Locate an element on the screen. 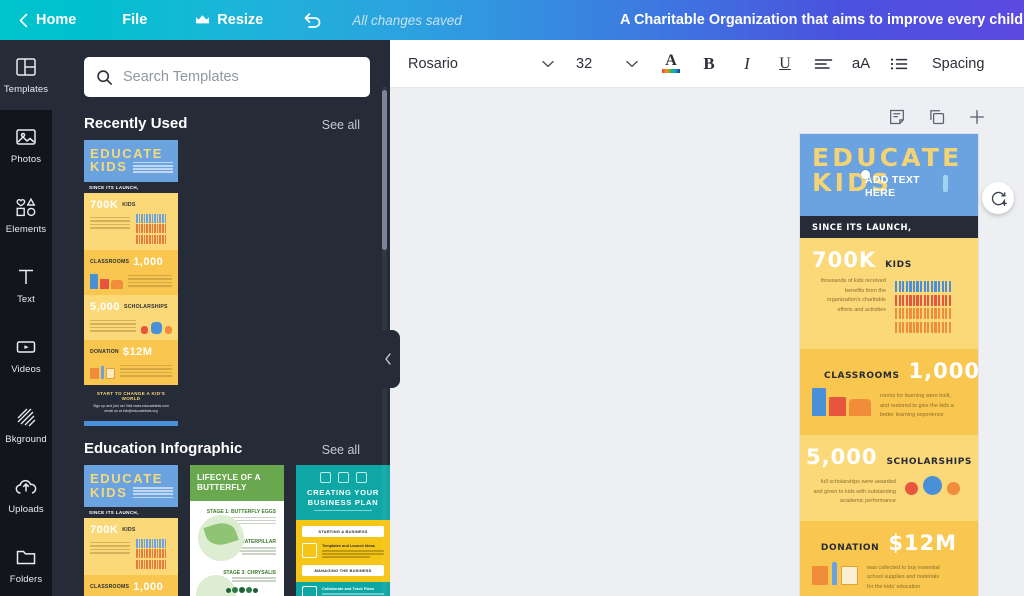 Image resolution: width=1024 pixels, height=596 pixels. bp-band: Collaborate and Track Plans is located at coordinates (343, 589).